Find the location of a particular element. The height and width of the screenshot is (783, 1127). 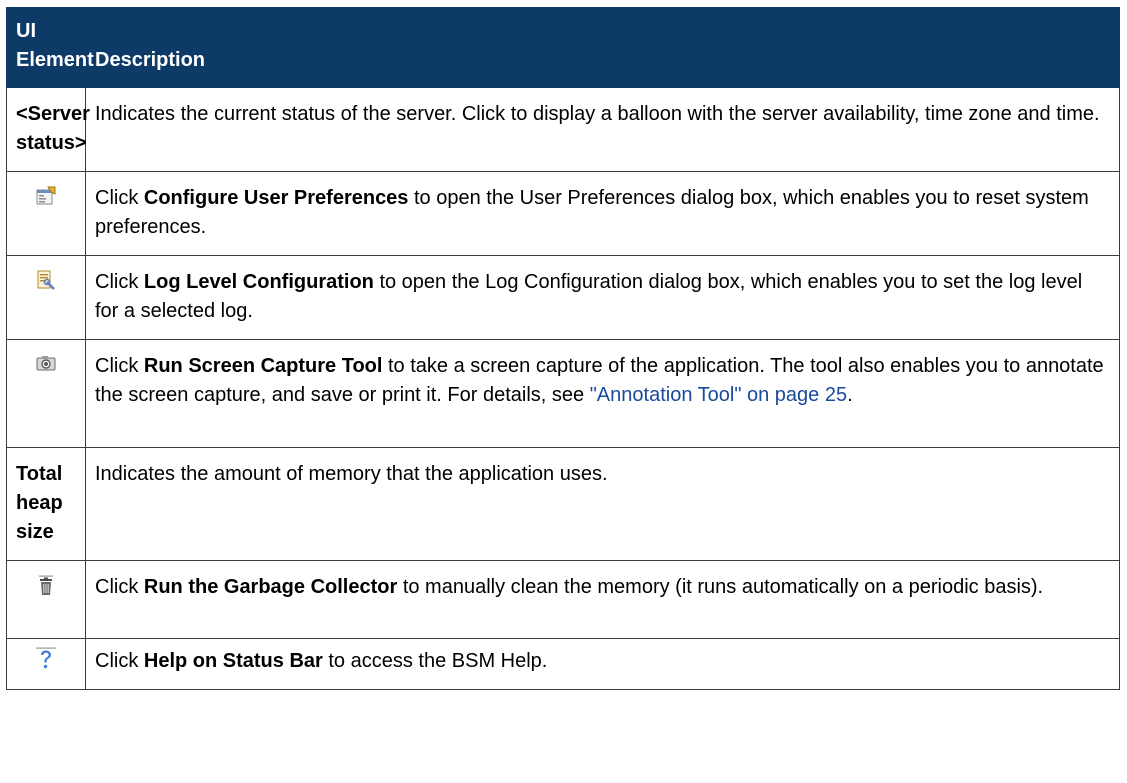

user-preferences-icon is located at coordinates (46, 196).